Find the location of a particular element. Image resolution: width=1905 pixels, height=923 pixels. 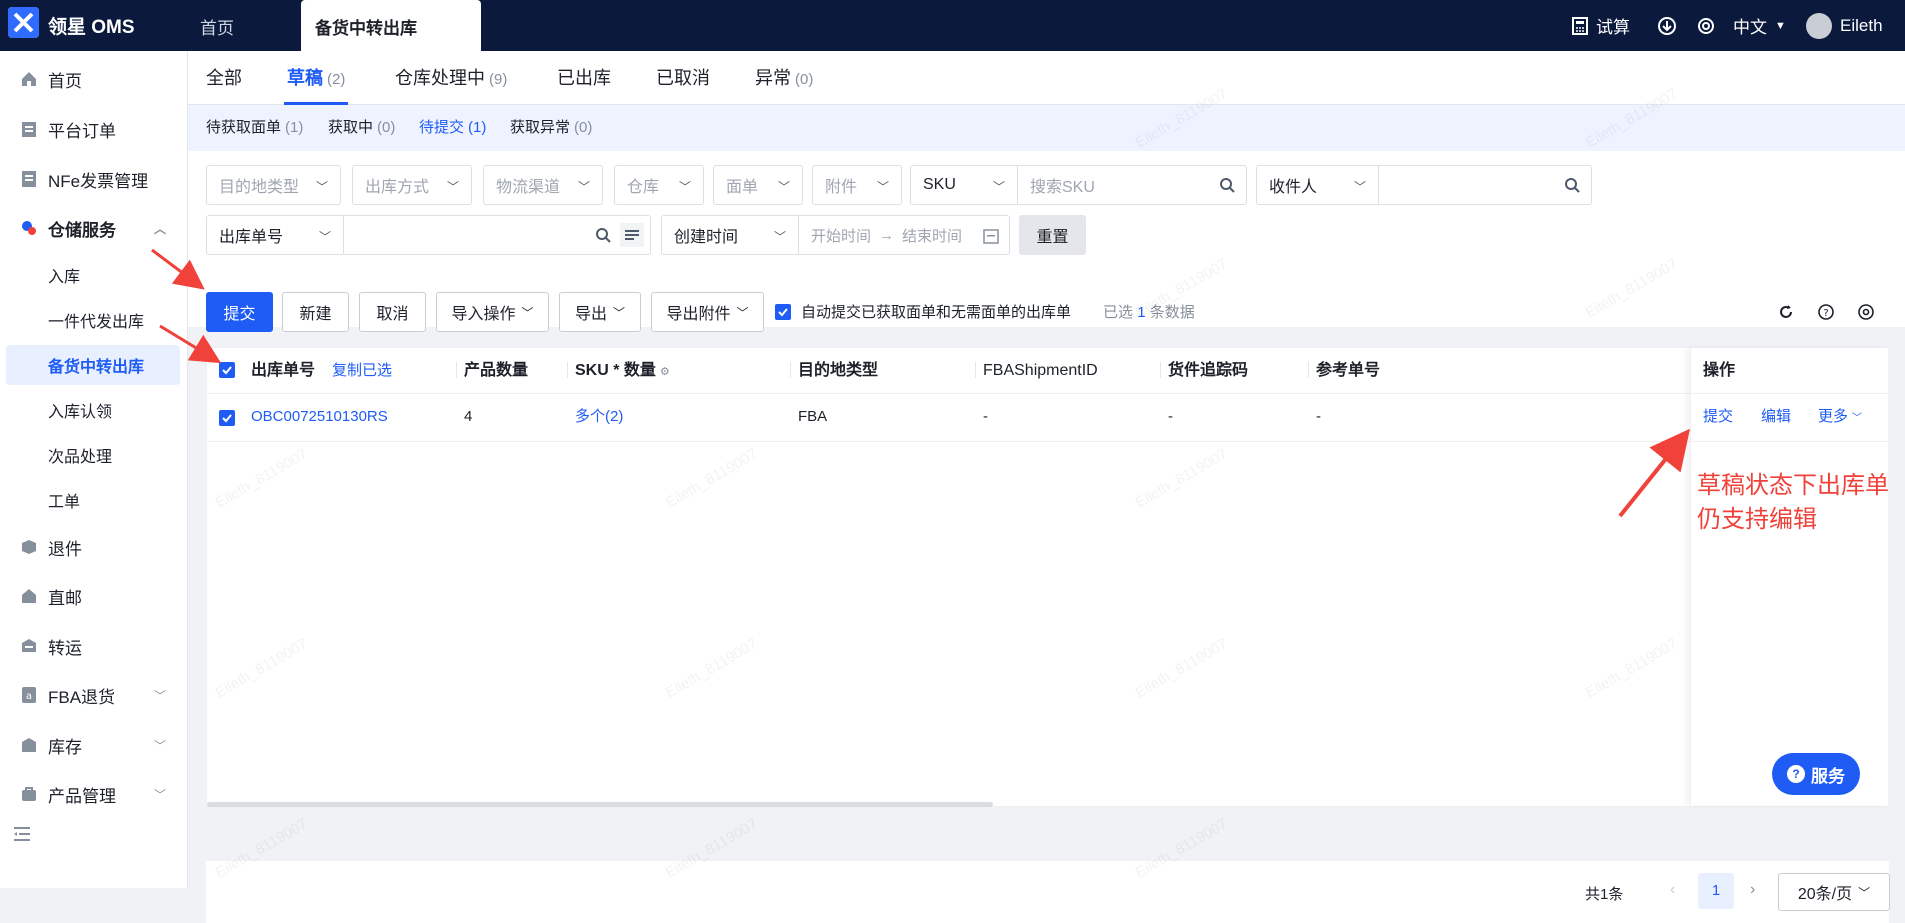

arrow-to-checkbox is located at coordinates (190, 344).